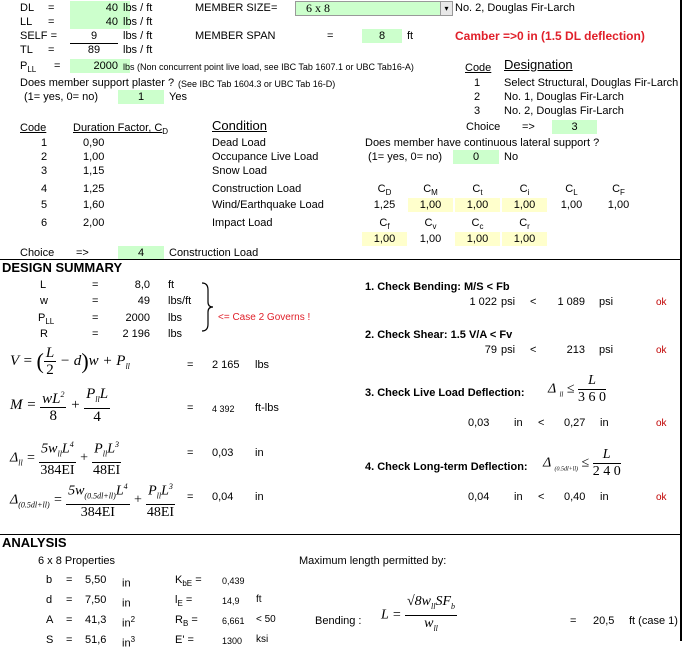  I want to click on check-ll-deflection-allow-unit: in, so click(604, 423).